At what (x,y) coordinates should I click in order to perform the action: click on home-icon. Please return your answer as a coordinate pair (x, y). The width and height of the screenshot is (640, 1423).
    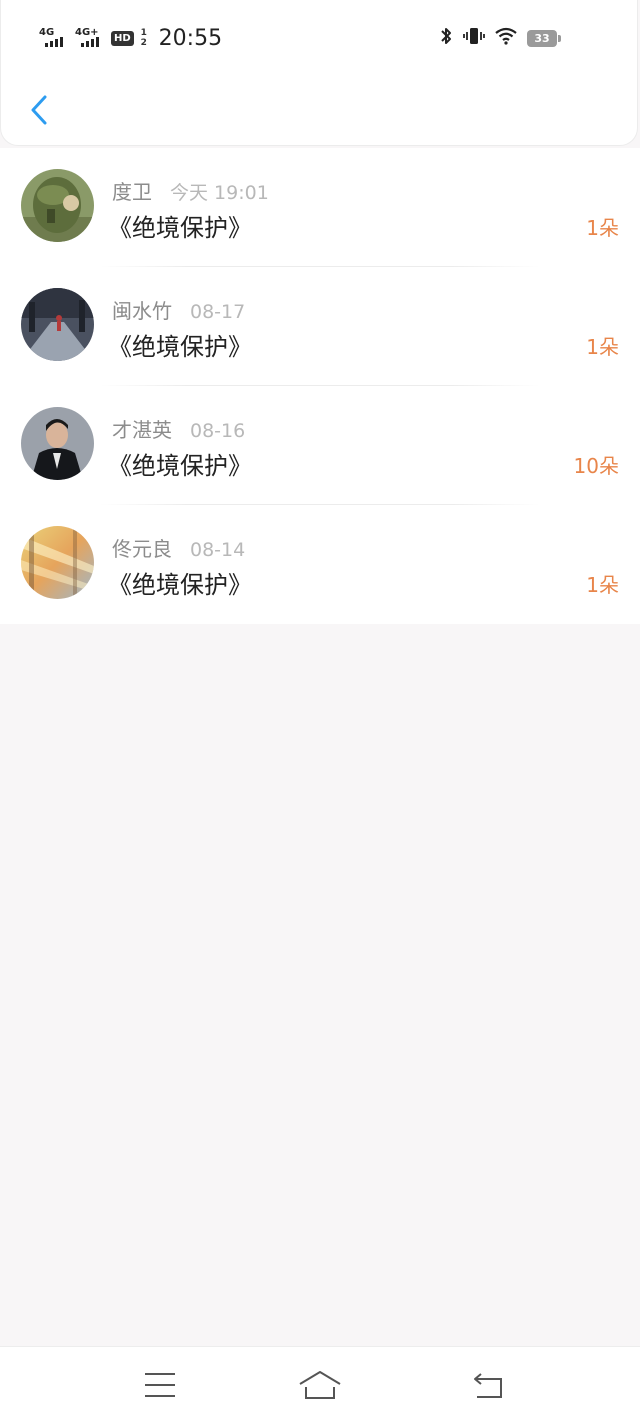
    Looking at the image, I should click on (320, 1385).